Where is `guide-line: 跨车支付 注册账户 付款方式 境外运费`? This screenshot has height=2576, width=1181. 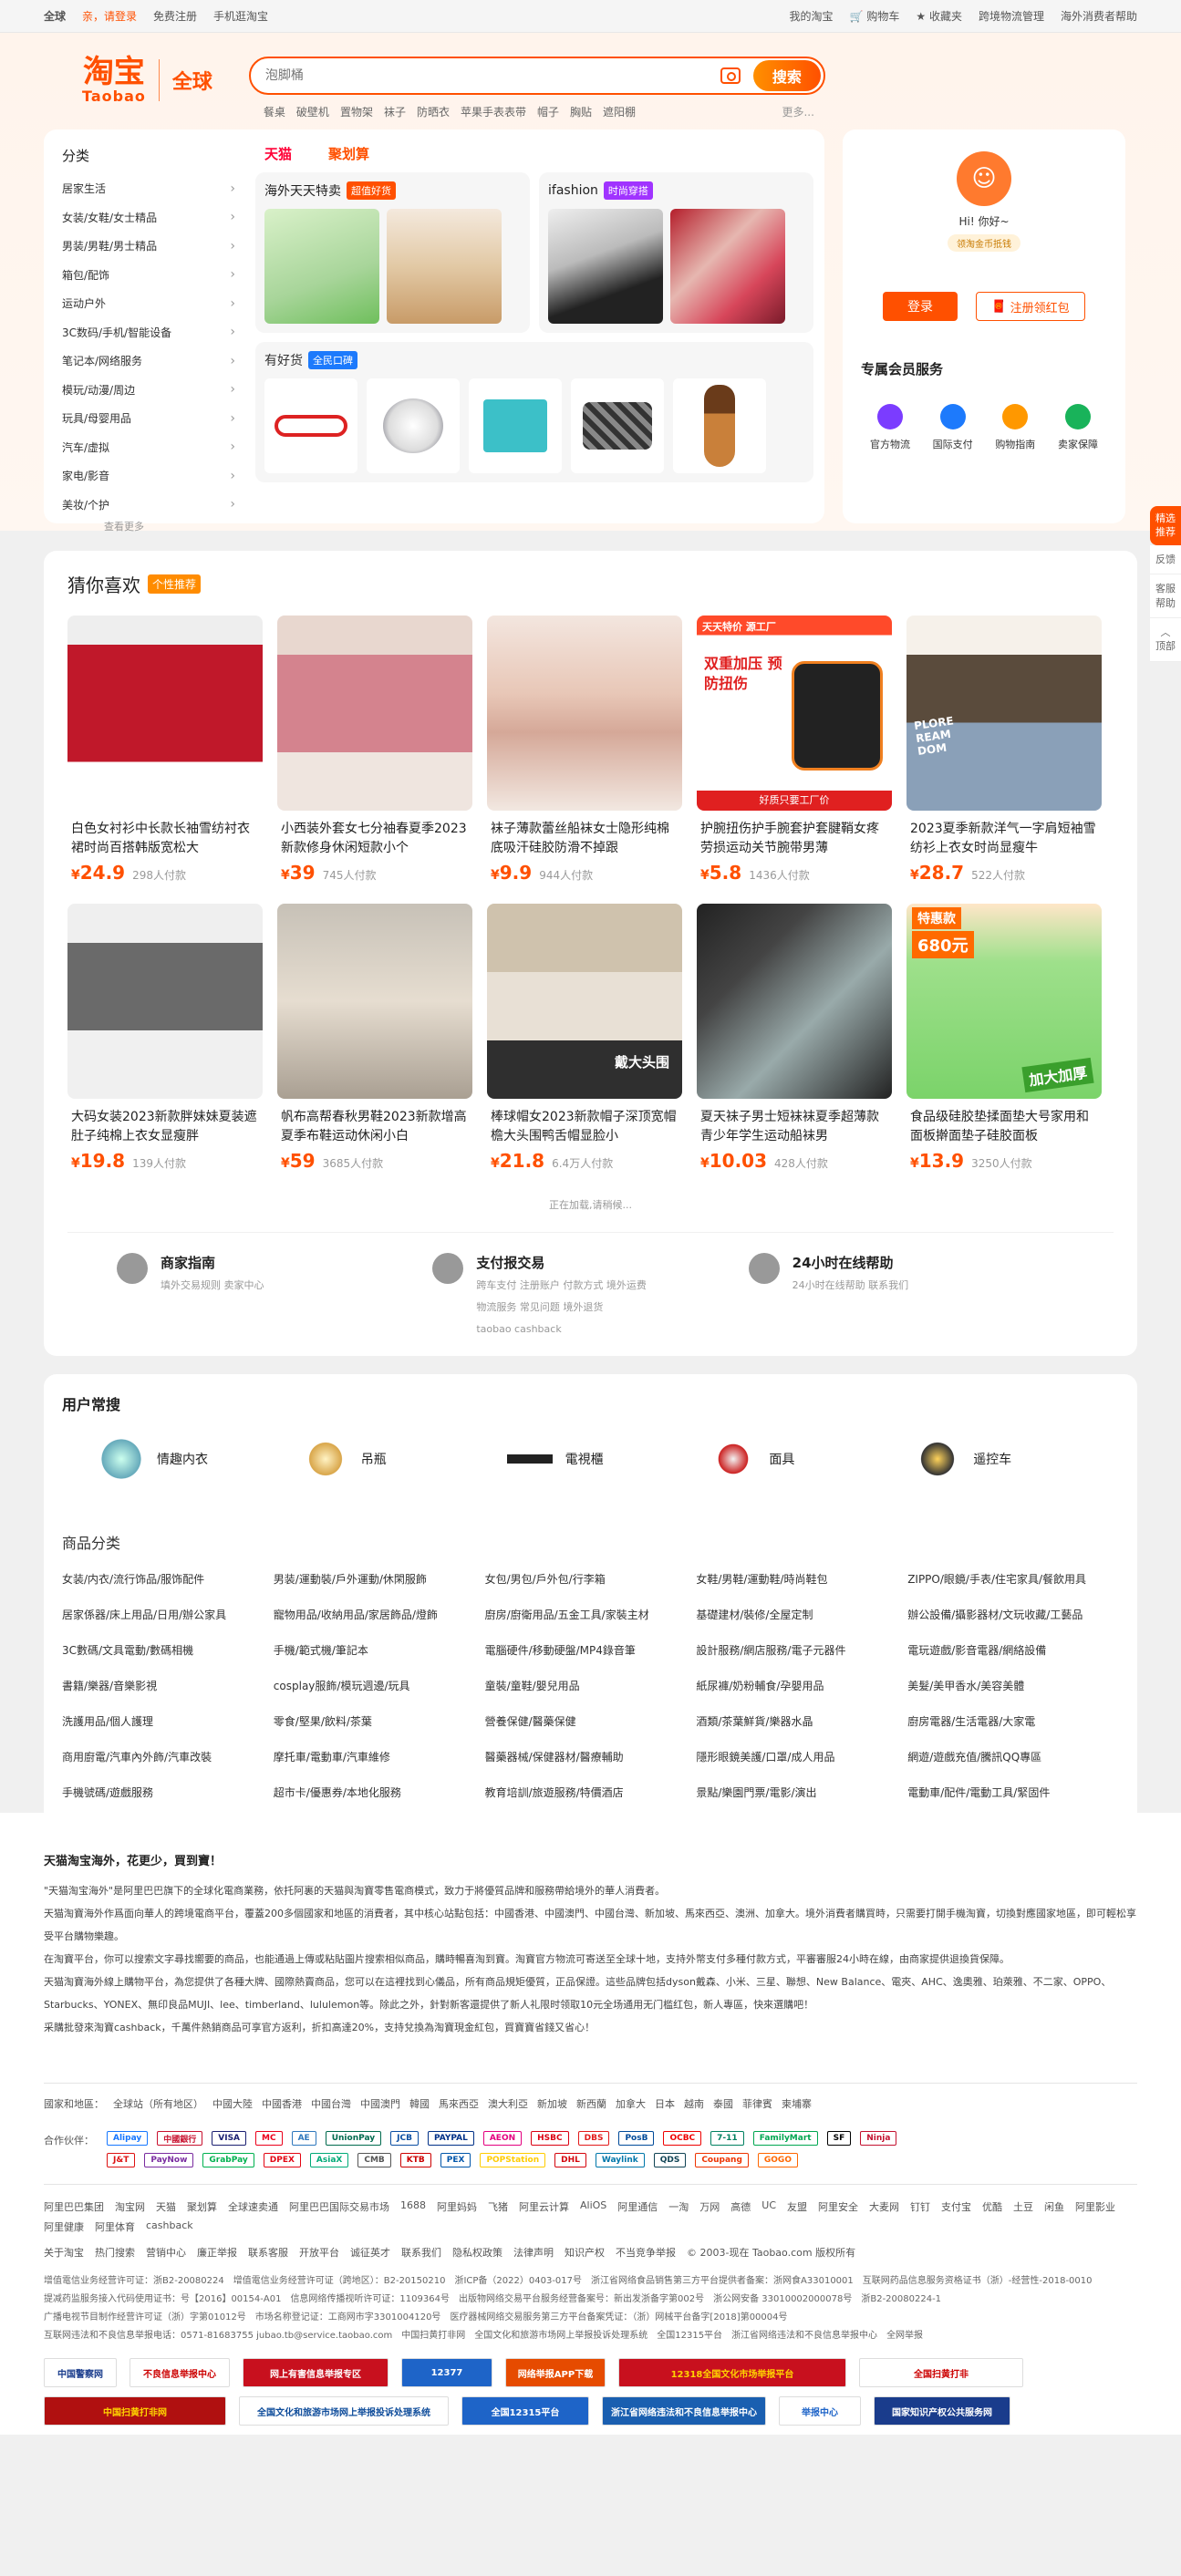
guide-line: 跨车支付 注册账户 付款方式 境外运费 is located at coordinates (562, 1286).